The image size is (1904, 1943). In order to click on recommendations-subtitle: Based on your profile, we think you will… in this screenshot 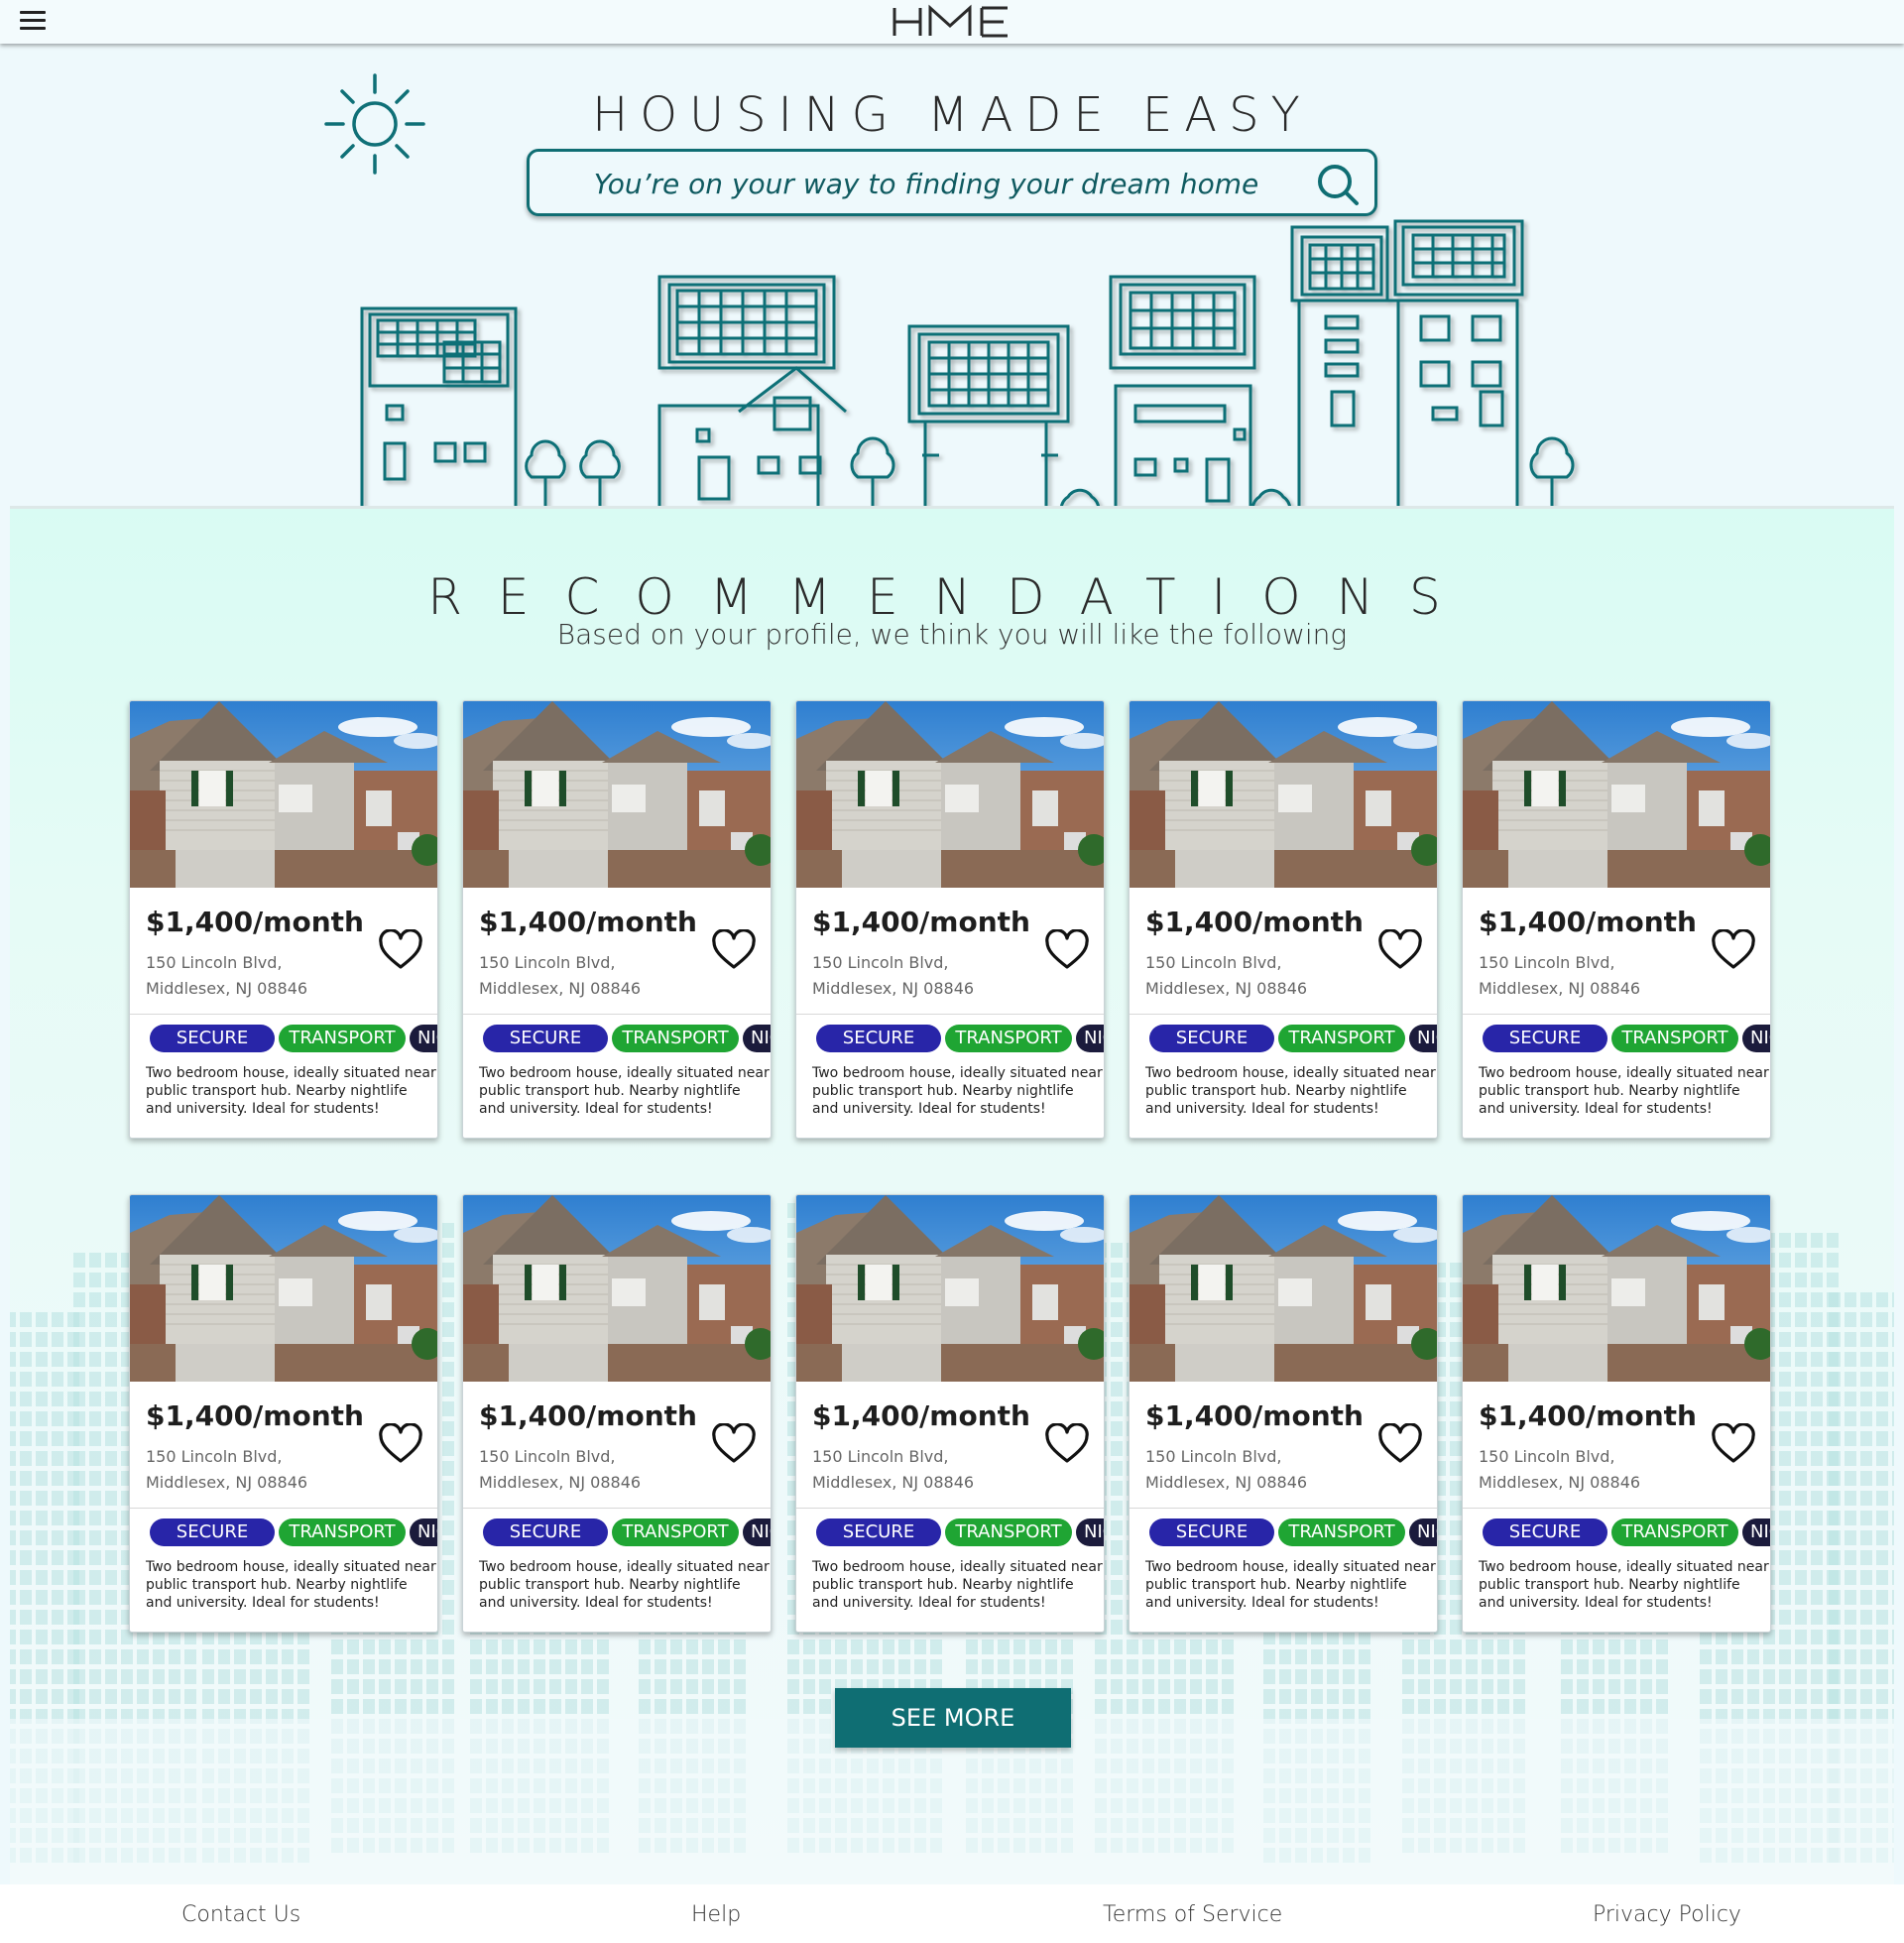, I will do `click(952, 634)`.